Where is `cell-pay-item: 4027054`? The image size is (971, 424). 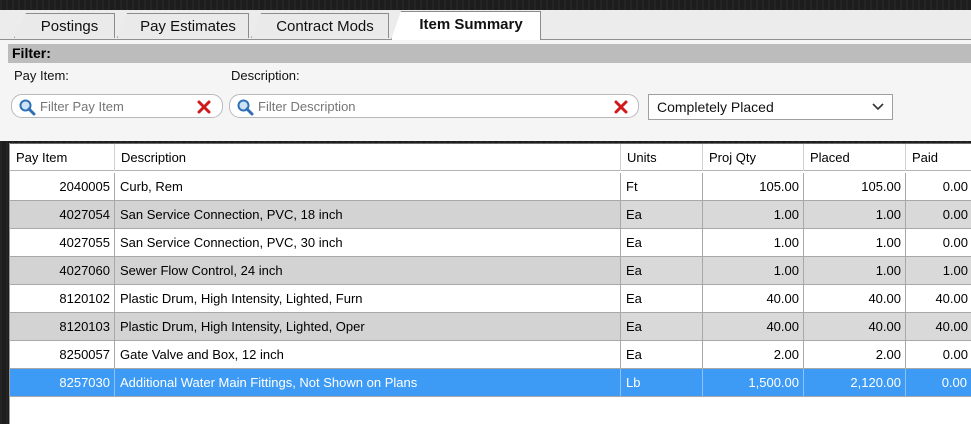 cell-pay-item: 4027054 is located at coordinates (62, 214).